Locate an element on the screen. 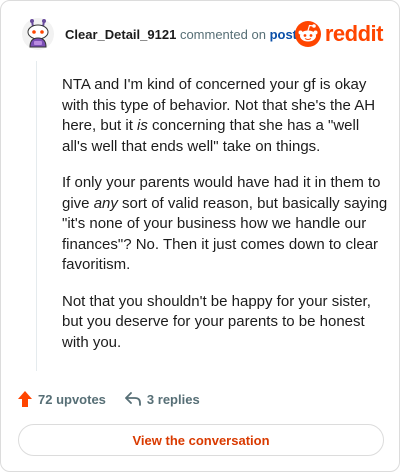  snoo-avatar-icon is located at coordinates (38, 34).